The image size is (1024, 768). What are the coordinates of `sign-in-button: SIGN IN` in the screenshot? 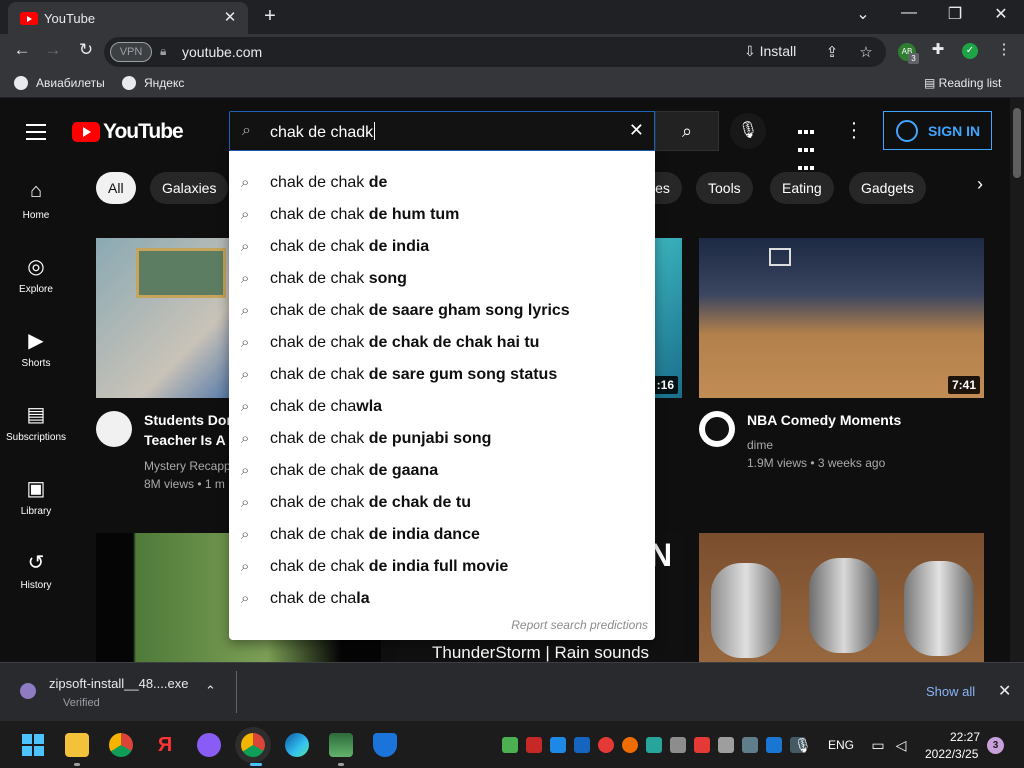 It's located at (937, 130).